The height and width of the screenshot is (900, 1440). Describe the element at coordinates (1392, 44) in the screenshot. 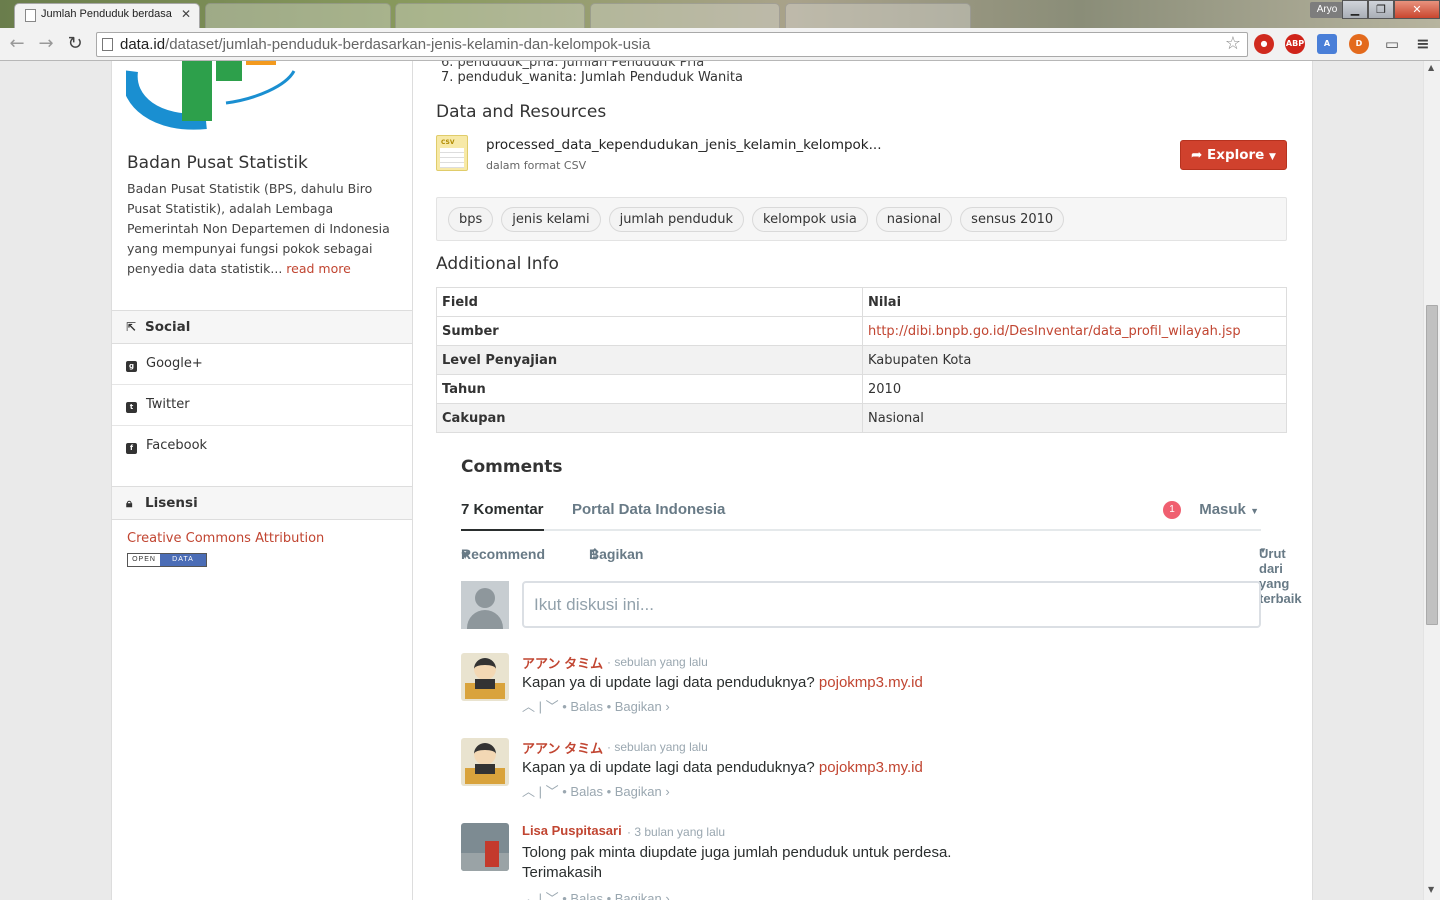

I see `cast-icon: ▭` at that location.